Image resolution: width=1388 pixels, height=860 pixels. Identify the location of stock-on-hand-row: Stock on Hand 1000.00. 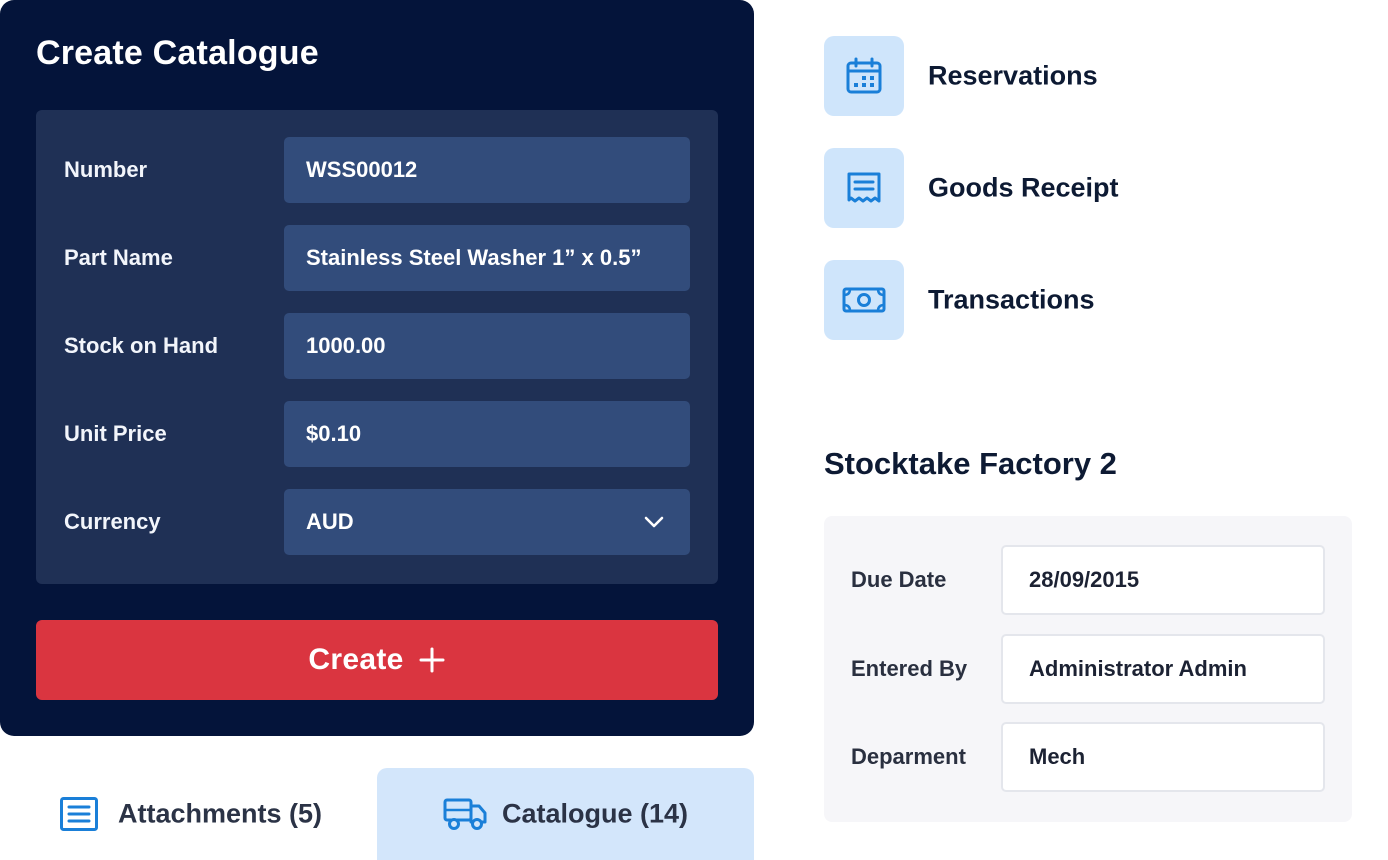
(377, 346).